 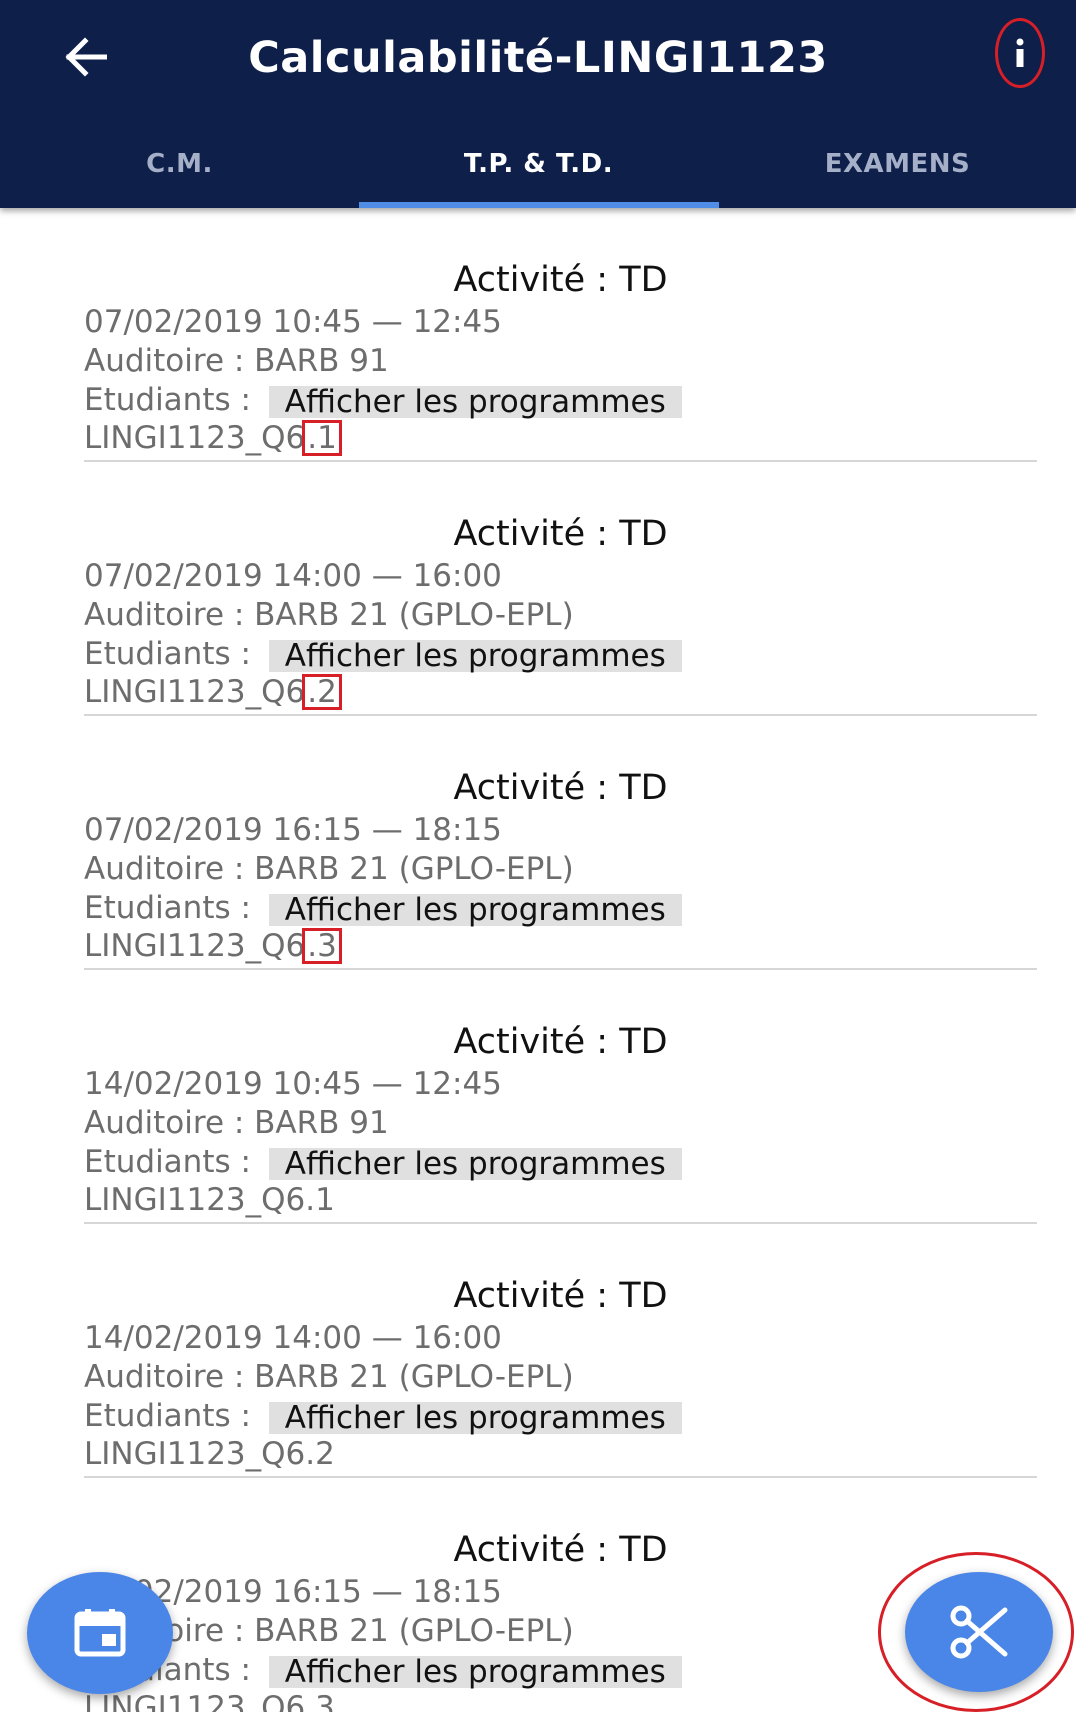 I want to click on tab-bar: C.M. T.P. & T.D. EXAMENS, so click(x=538, y=164).